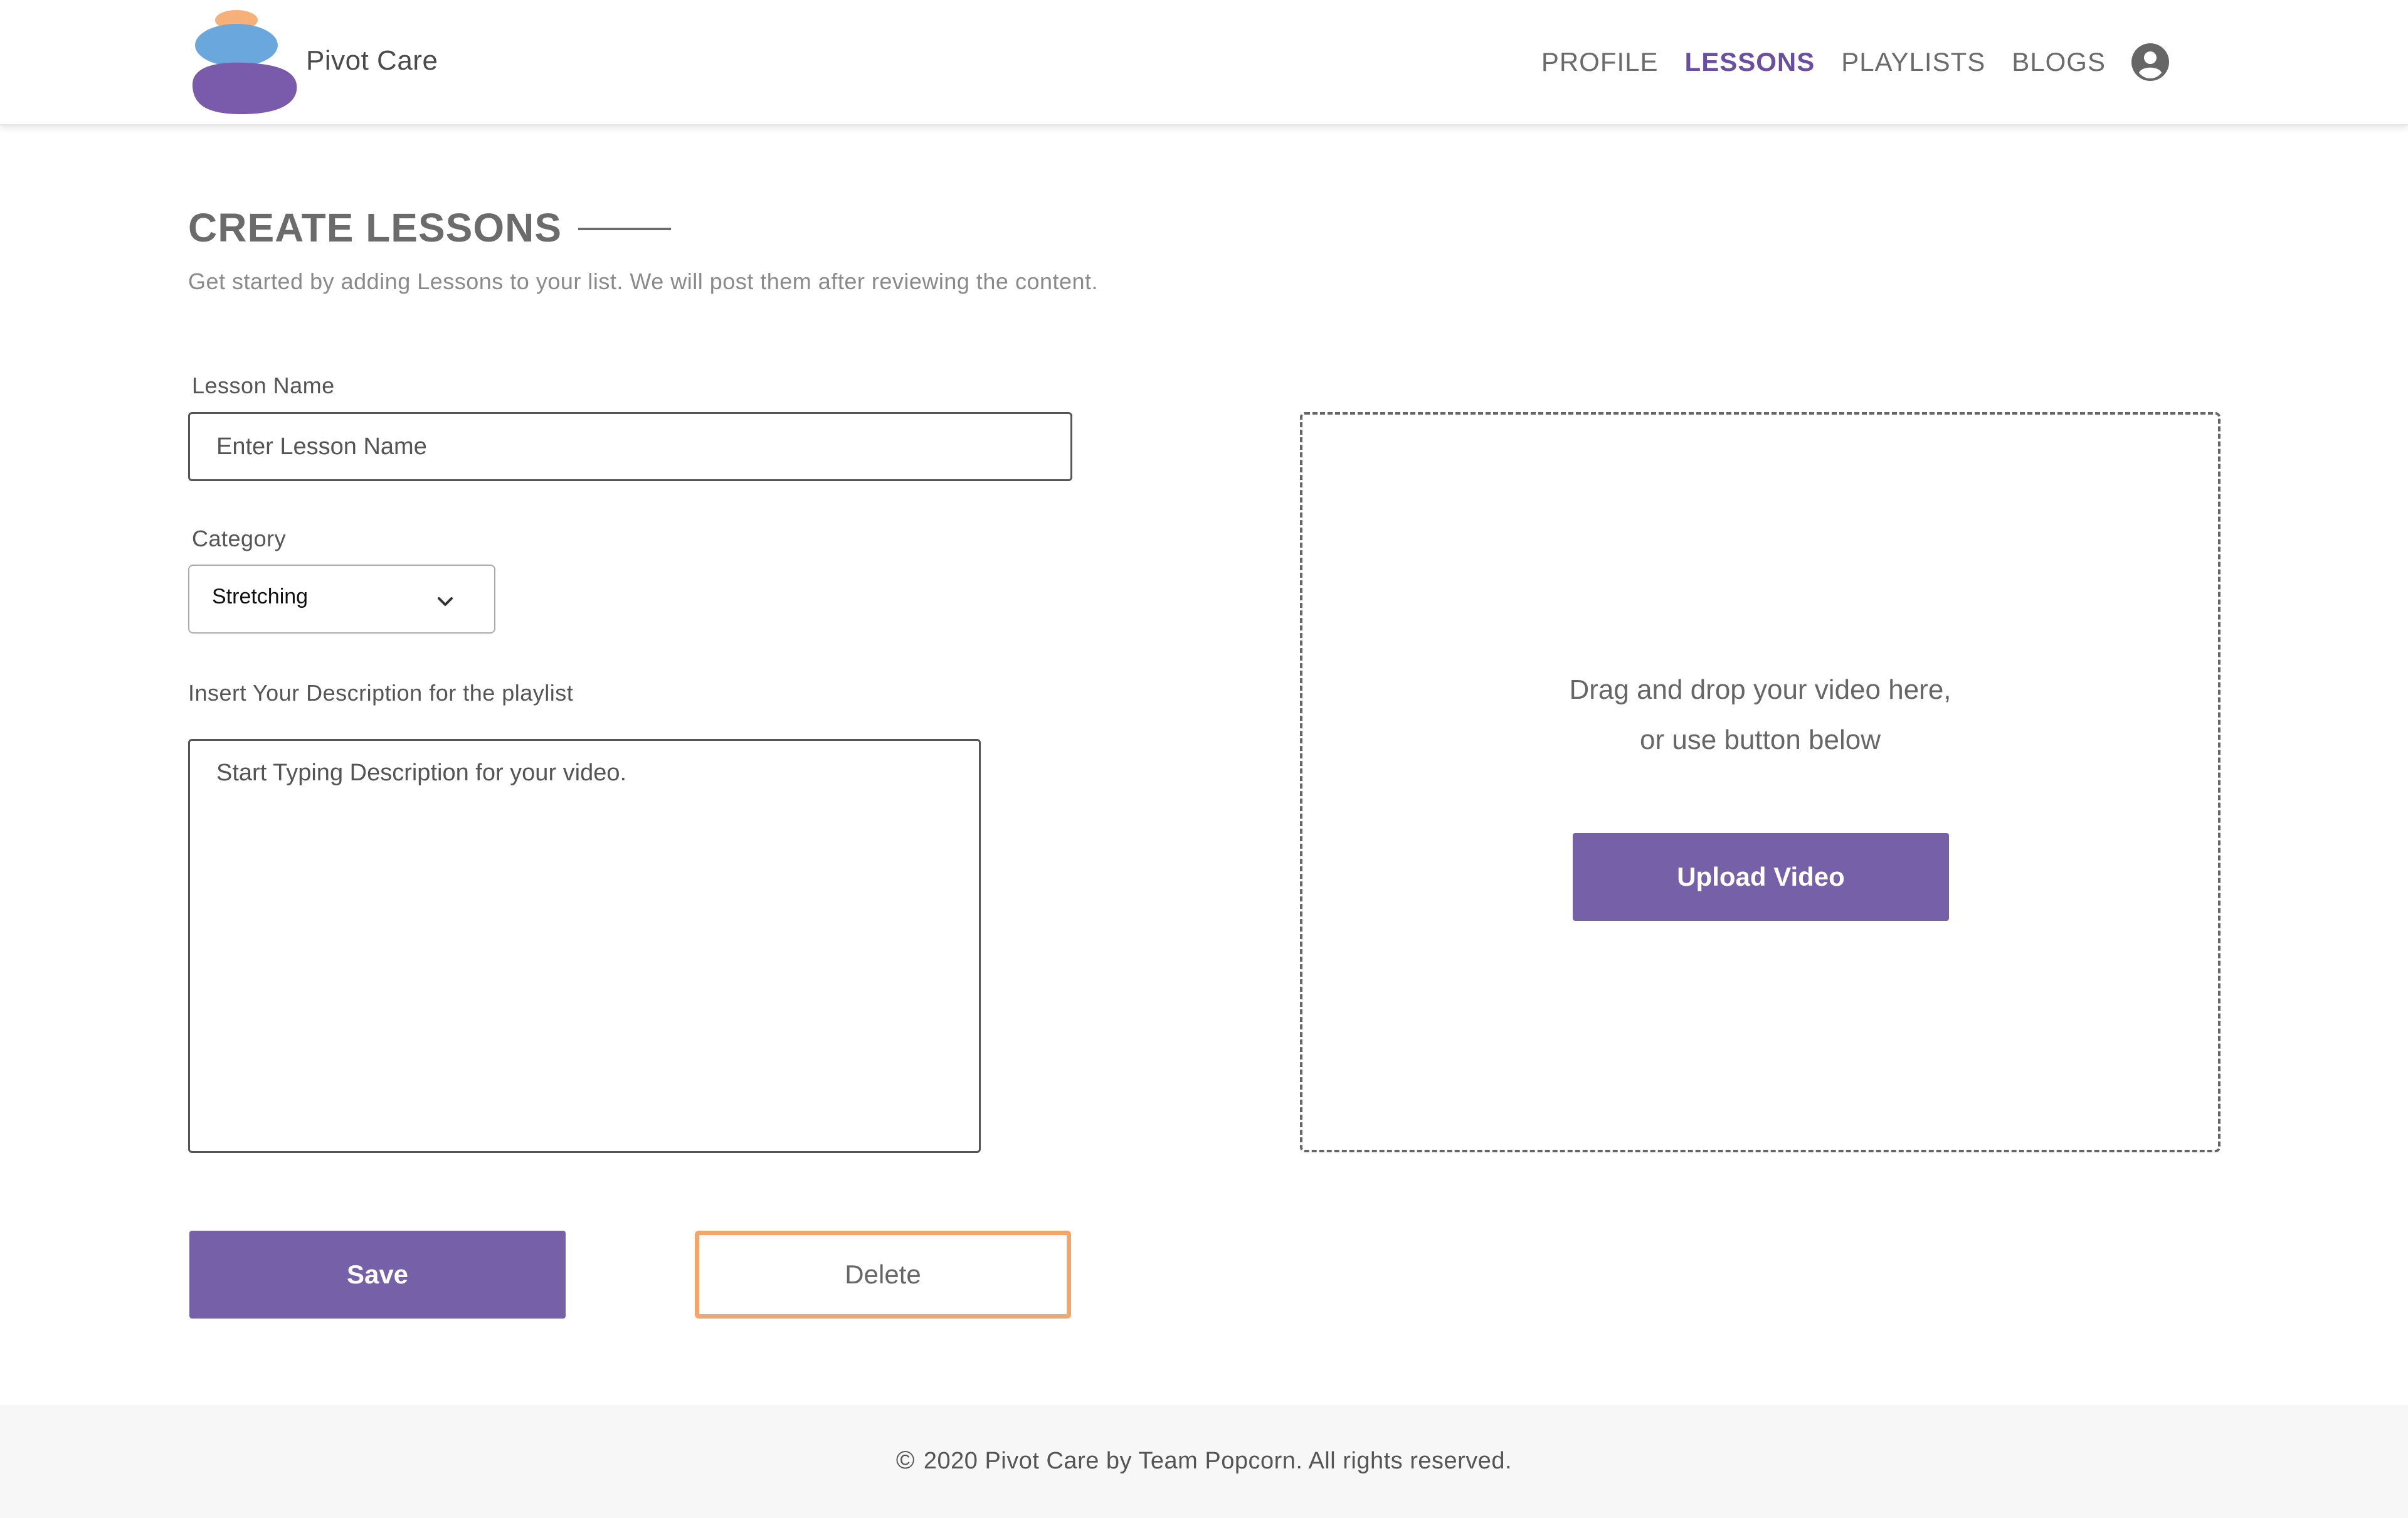 Image resolution: width=2408 pixels, height=1518 pixels. Describe the element at coordinates (883, 1275) in the screenshot. I see `delete-button: Delete` at that location.